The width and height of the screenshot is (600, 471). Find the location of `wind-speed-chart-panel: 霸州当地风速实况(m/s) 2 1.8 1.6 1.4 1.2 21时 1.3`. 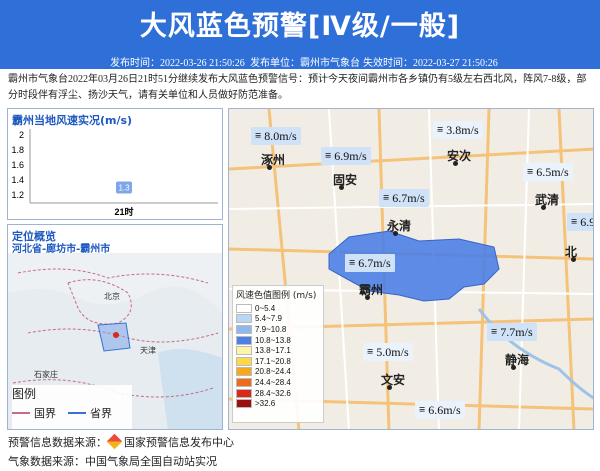

wind-speed-chart-panel: 霸州当地风速实况(m/s) 2 1.8 1.6 1.4 1.2 21时 1.3 is located at coordinates (115, 164).